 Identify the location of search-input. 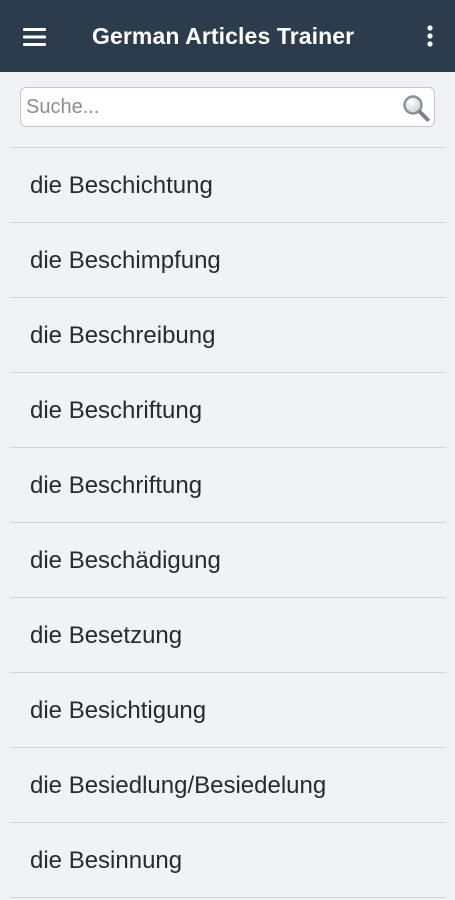
(206, 107).